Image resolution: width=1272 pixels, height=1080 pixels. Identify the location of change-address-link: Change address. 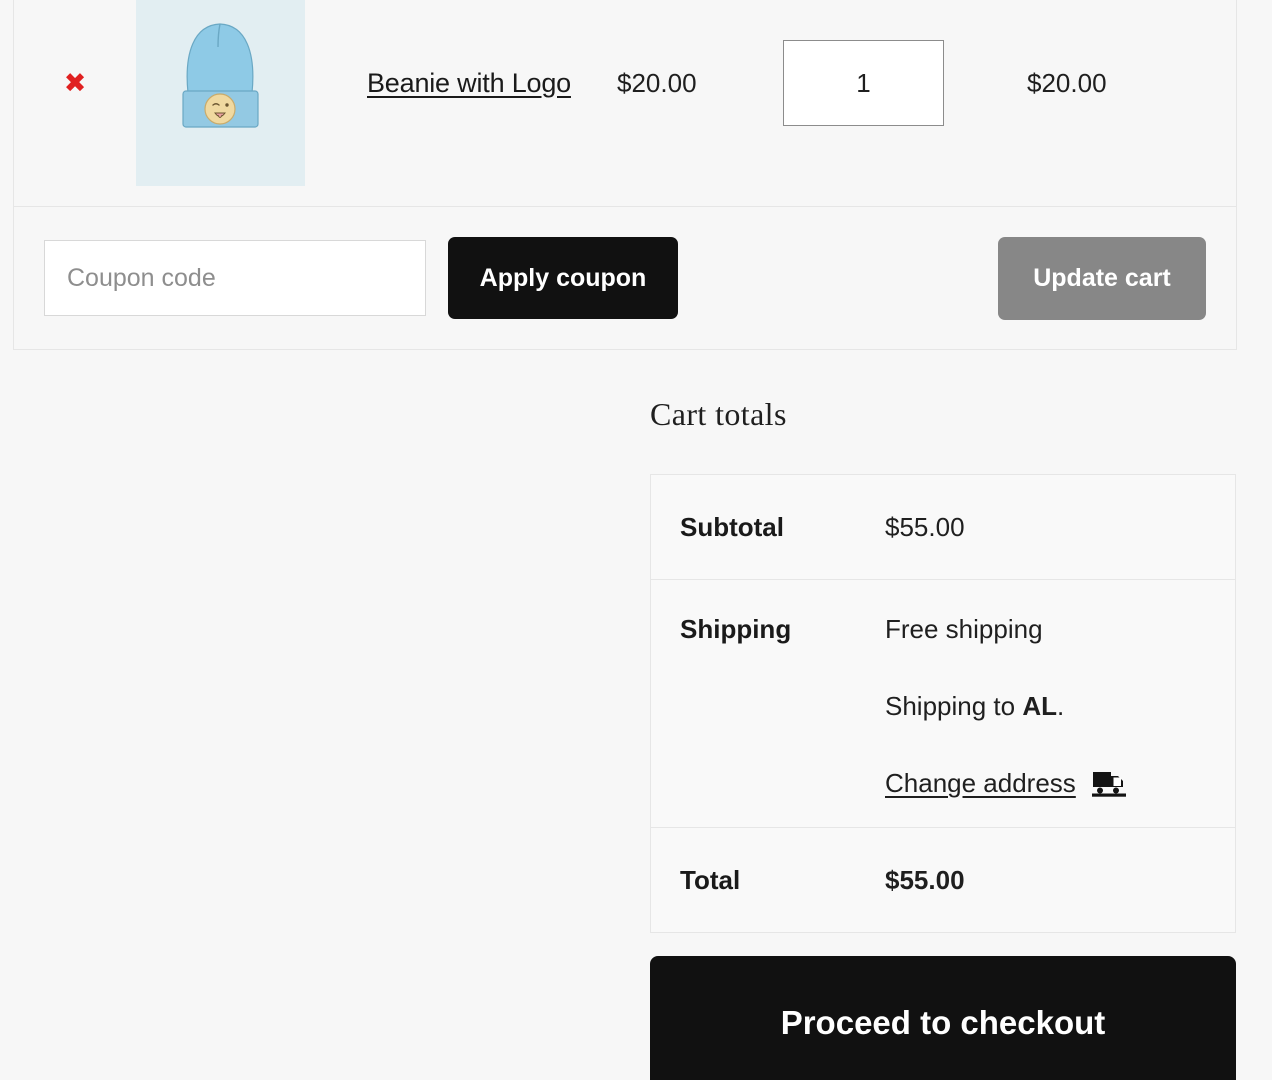
(980, 783).